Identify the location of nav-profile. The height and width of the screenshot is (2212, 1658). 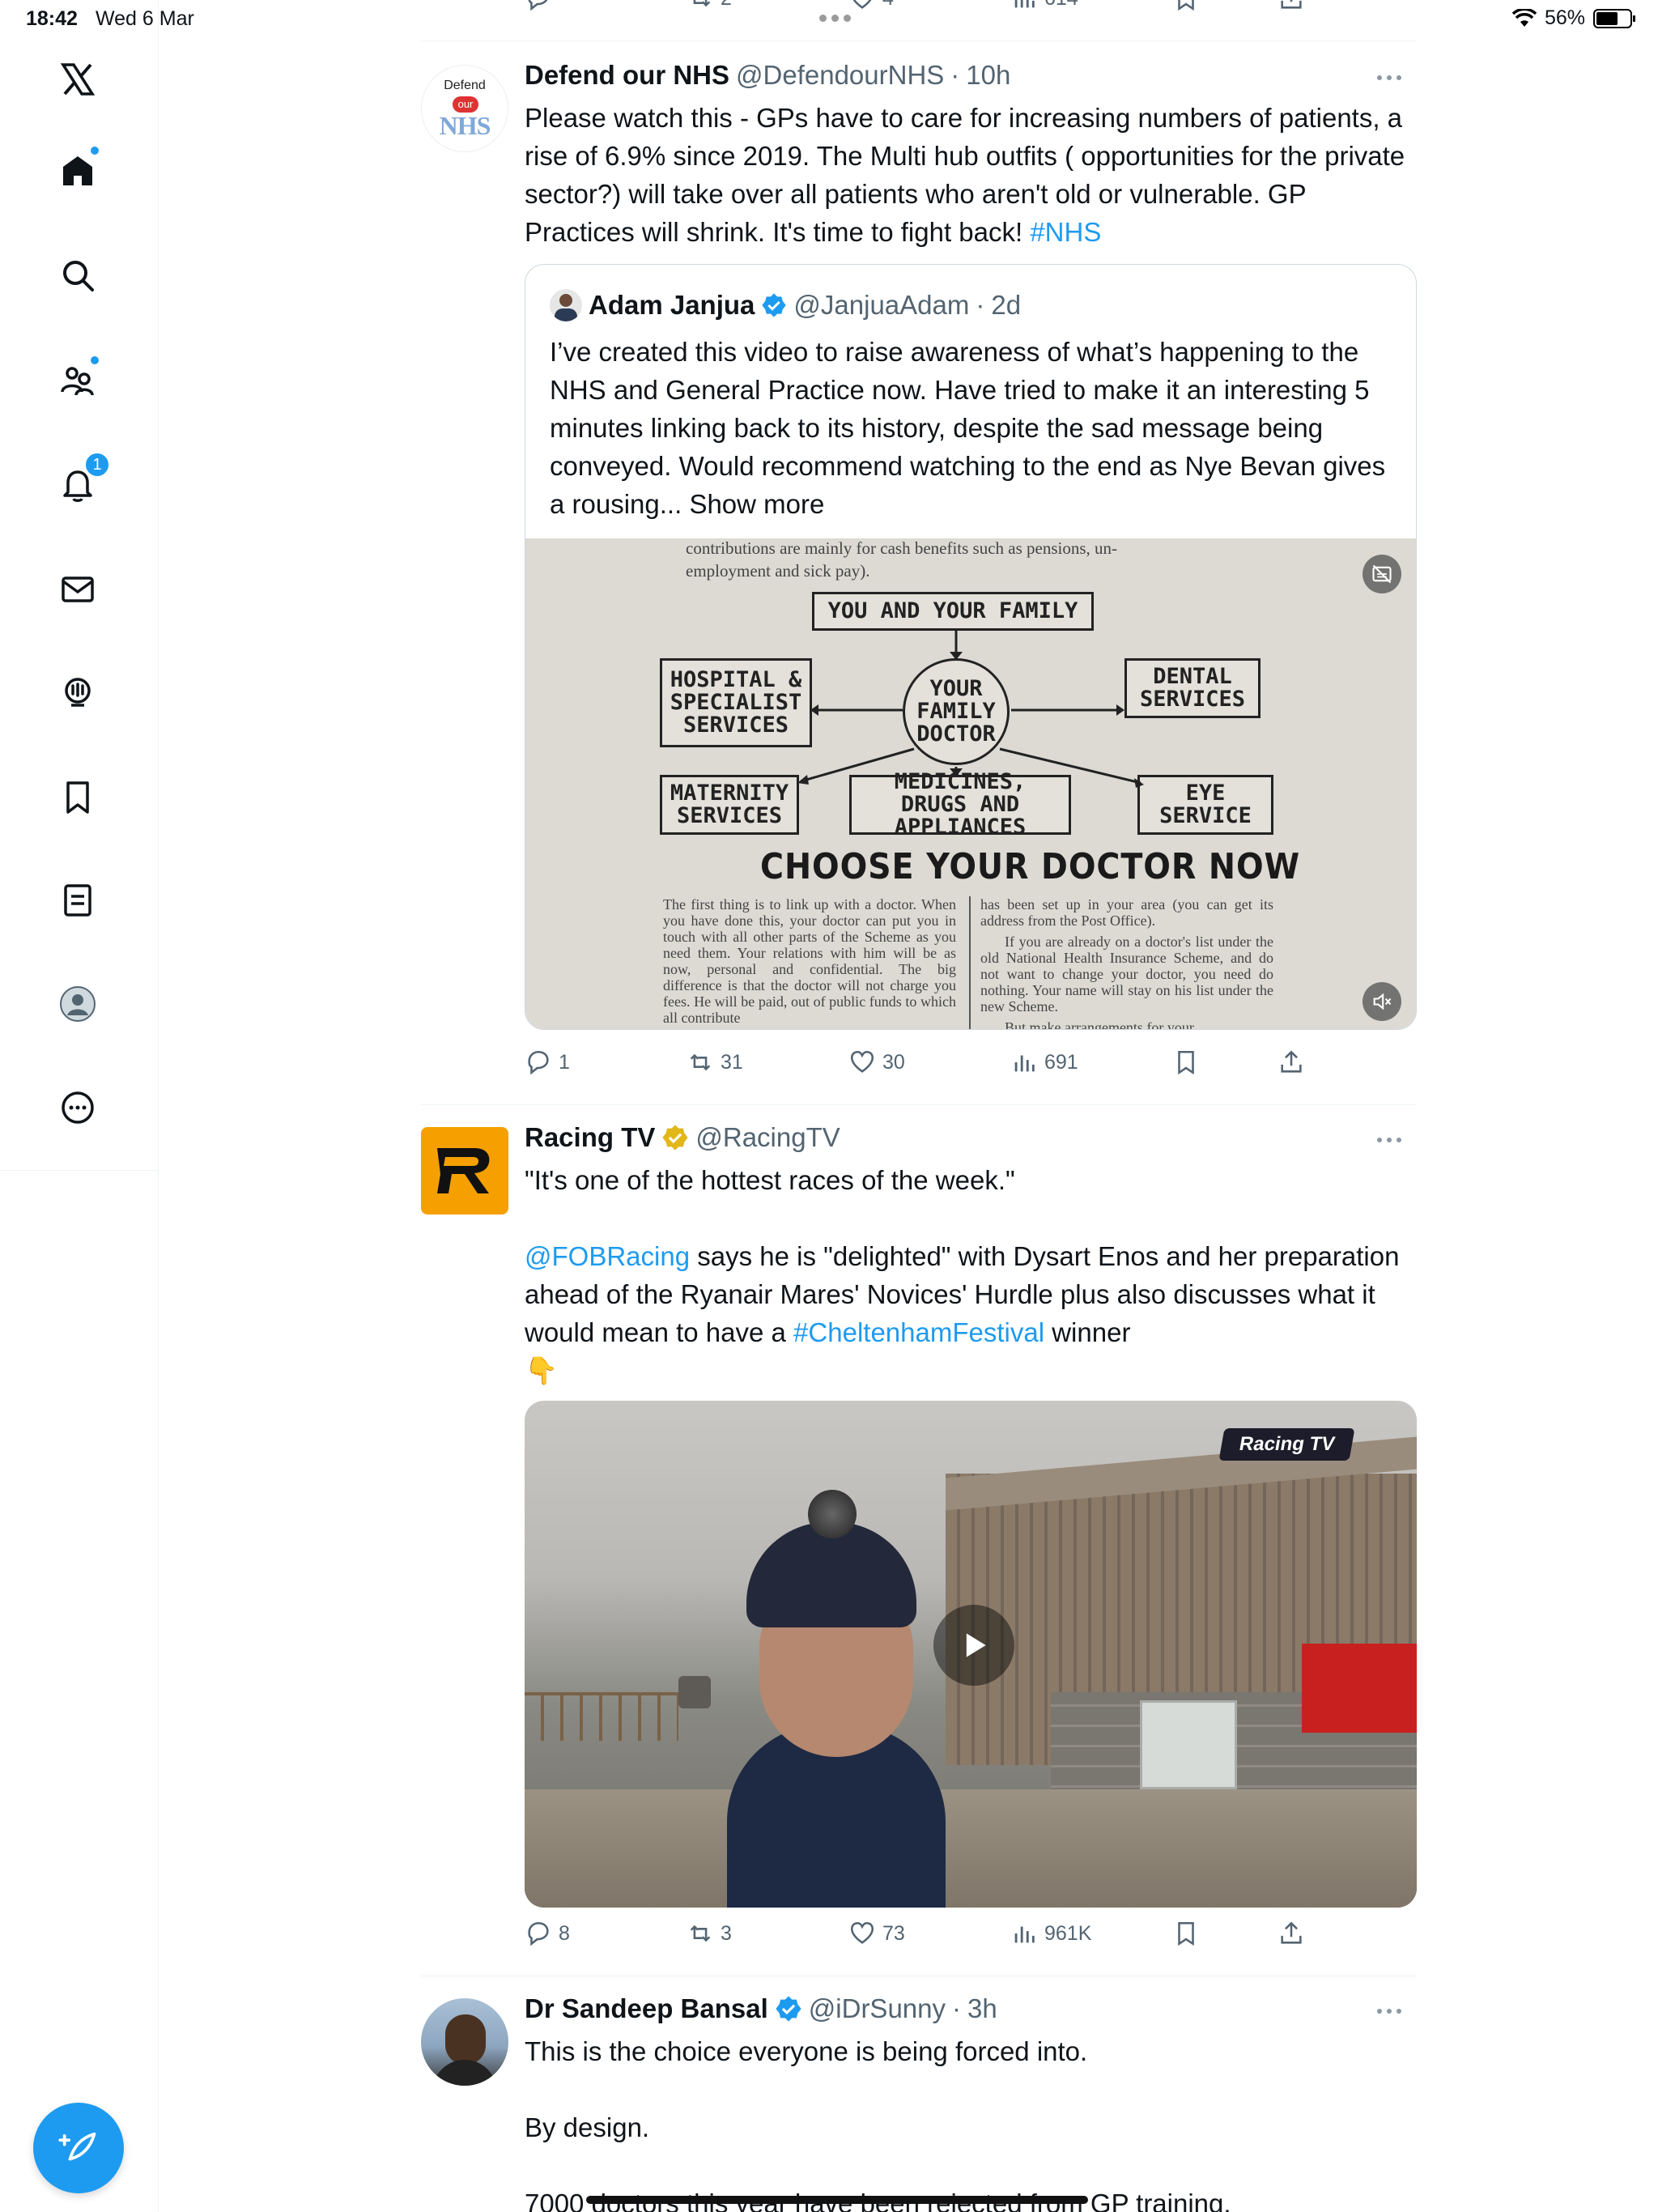
(77, 1004).